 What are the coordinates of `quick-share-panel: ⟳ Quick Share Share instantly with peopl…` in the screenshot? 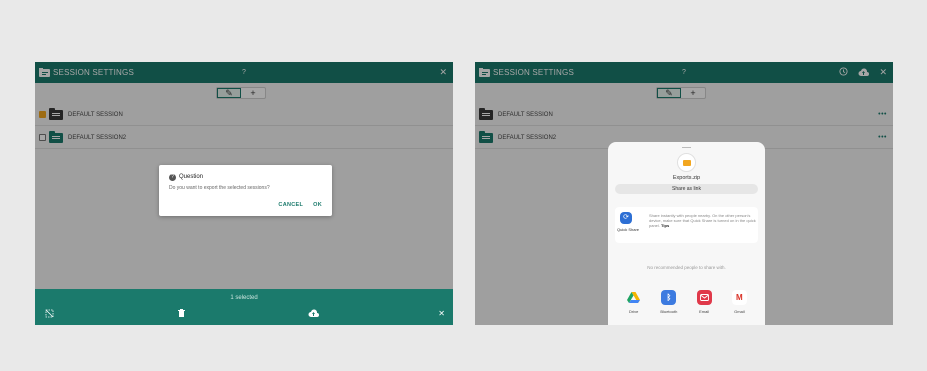 It's located at (686, 225).